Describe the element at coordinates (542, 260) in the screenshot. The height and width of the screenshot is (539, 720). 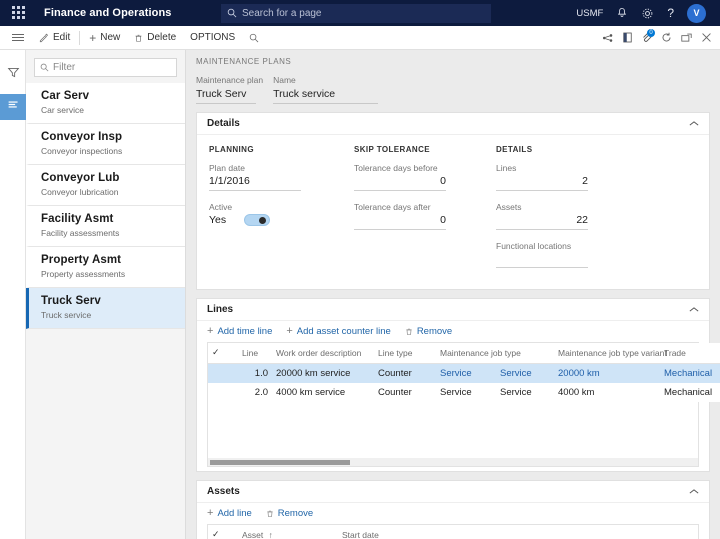
I see `field-value` at that location.